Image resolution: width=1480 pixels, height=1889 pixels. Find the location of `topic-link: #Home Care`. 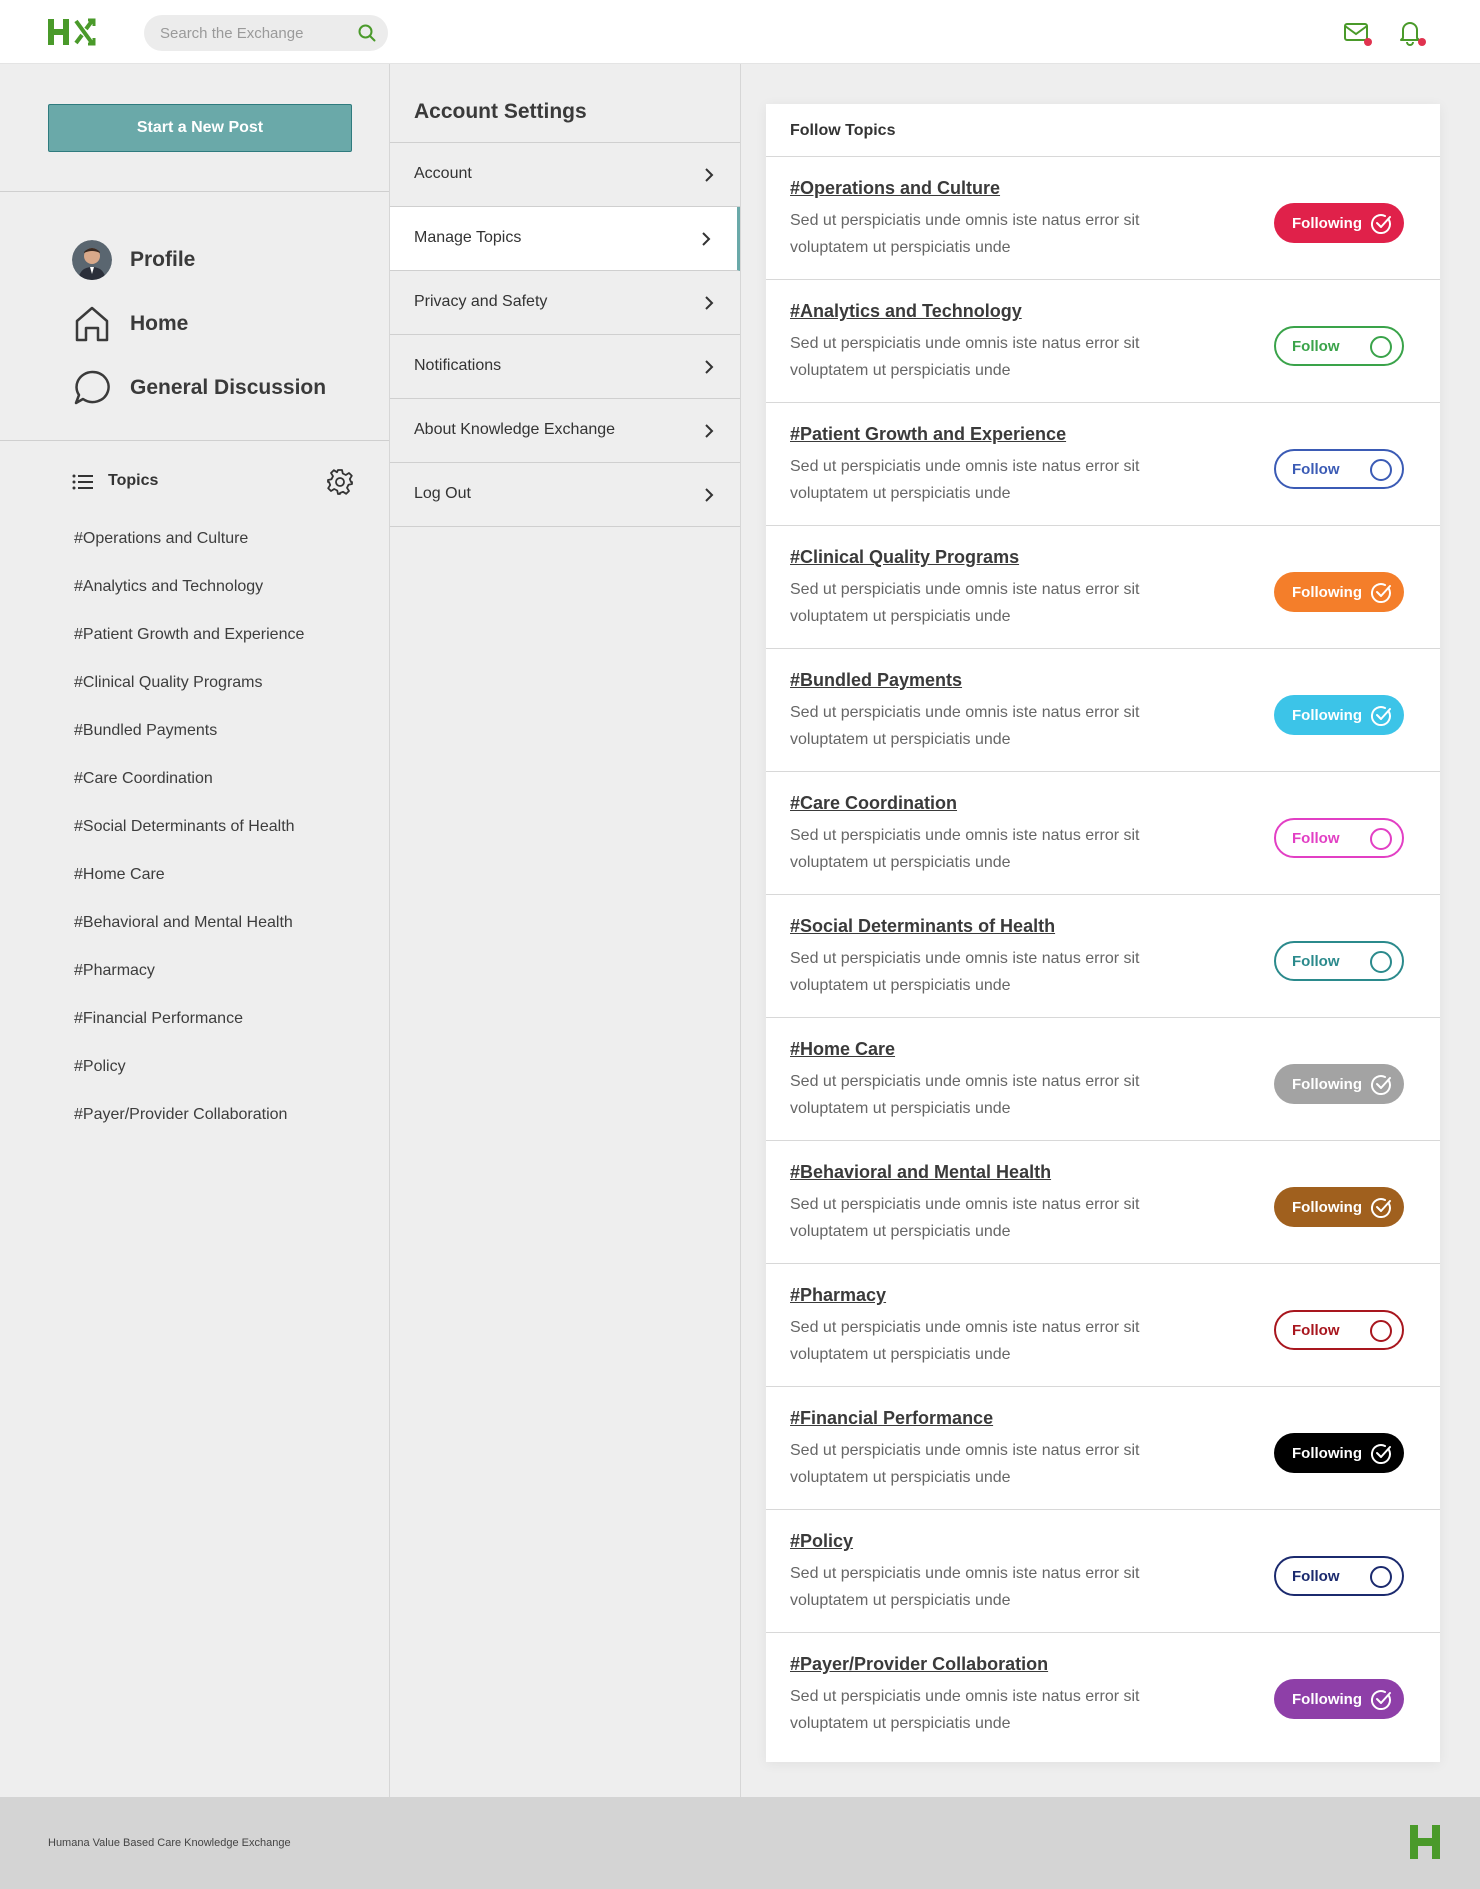

topic-link: #Home Care is located at coordinates (189, 890).